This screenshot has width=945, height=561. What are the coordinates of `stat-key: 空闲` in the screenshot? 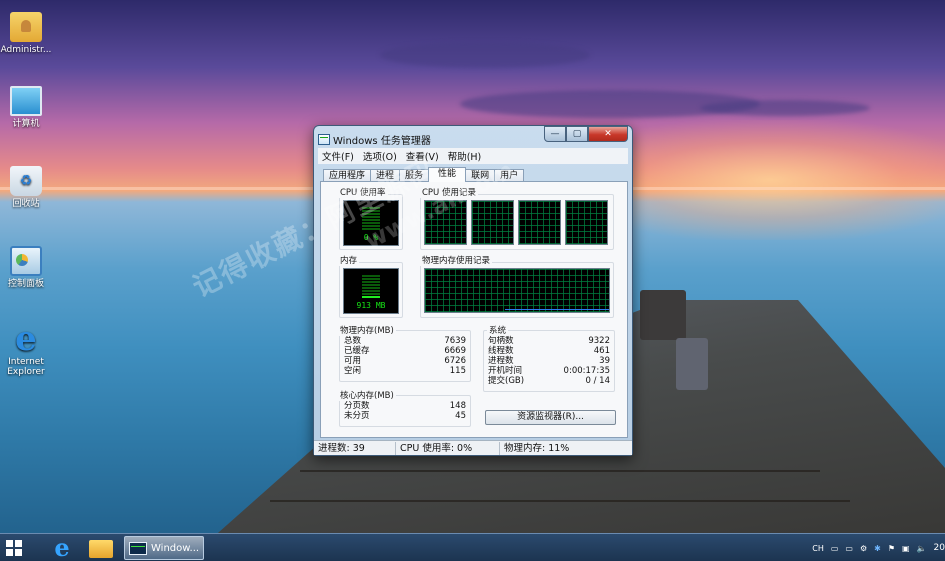 It's located at (353, 371).